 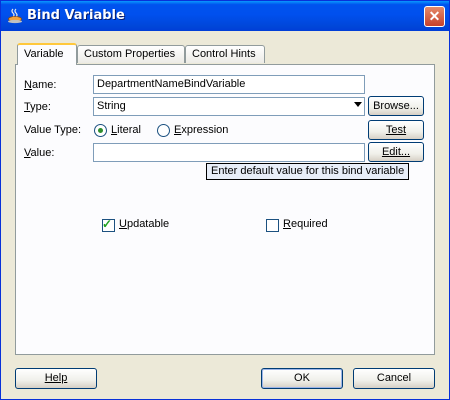 I want to click on close-icon: ✕, so click(x=434, y=16).